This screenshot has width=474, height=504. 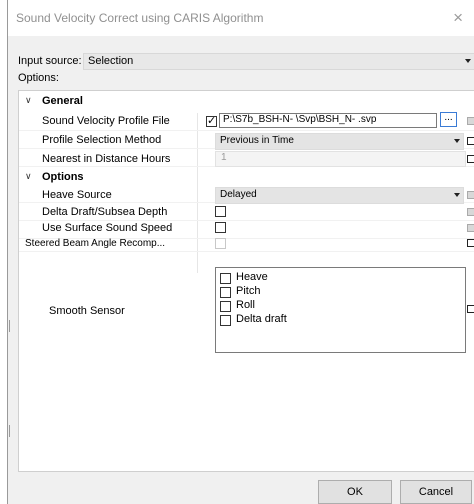 I want to click on nearest-hours-value: 1, so click(x=224, y=157).